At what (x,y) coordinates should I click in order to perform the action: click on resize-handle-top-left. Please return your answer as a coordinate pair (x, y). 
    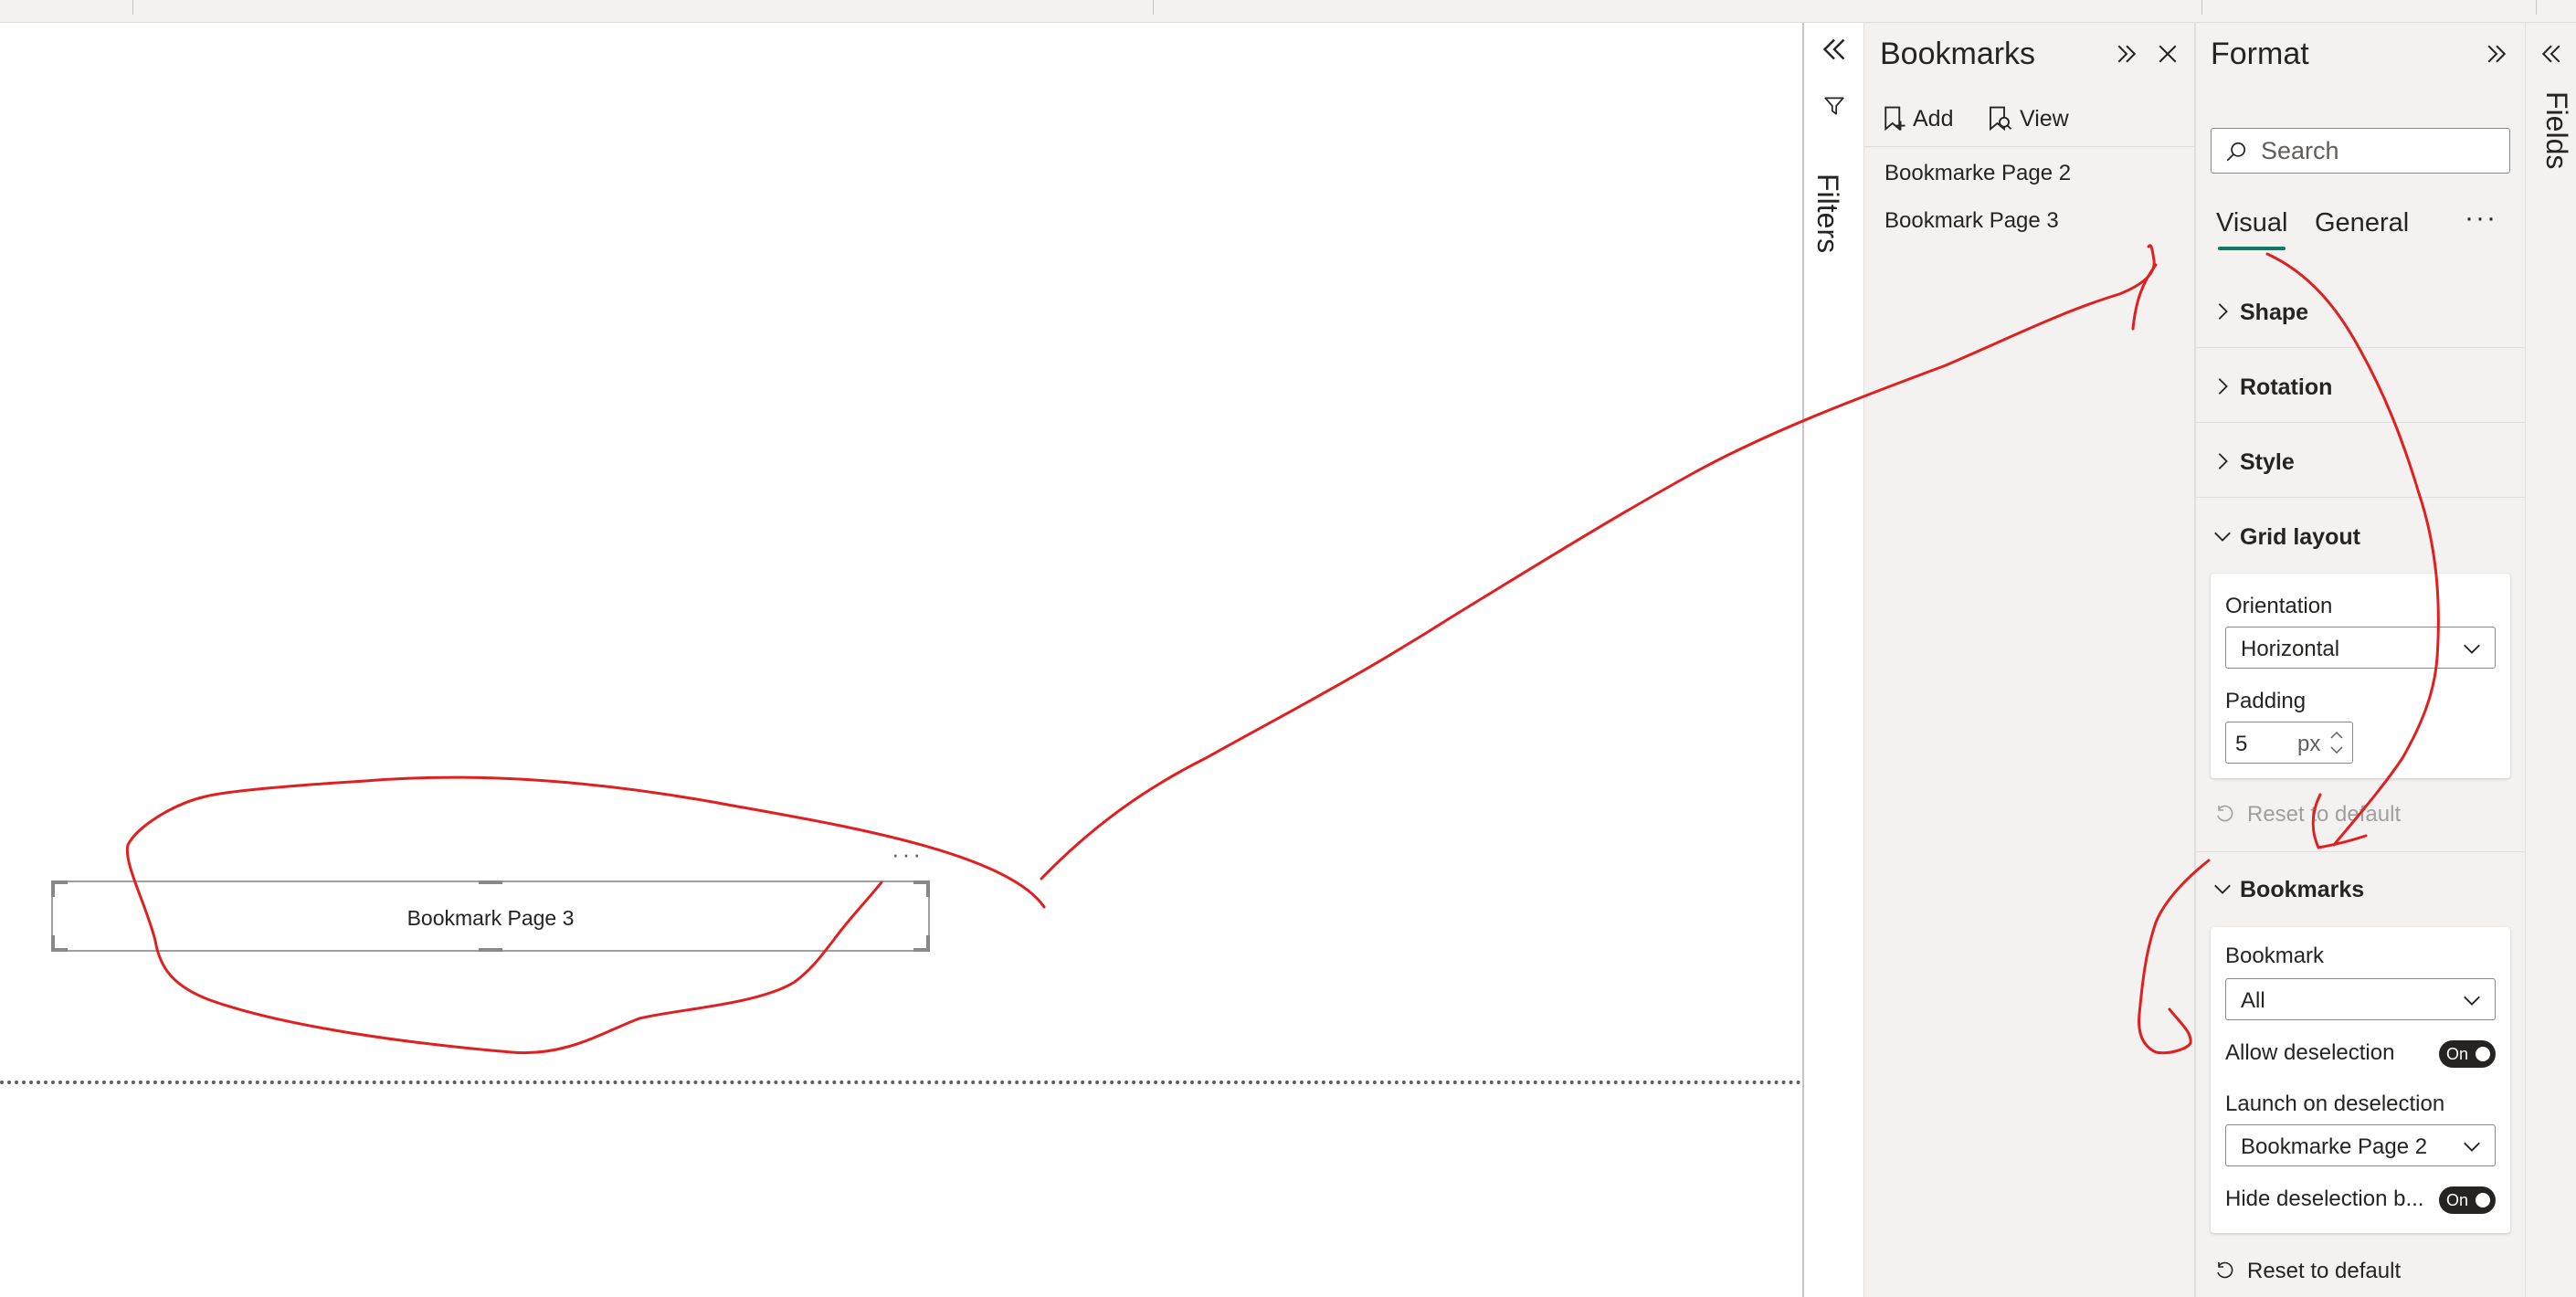
    Looking at the image, I should click on (53, 888).